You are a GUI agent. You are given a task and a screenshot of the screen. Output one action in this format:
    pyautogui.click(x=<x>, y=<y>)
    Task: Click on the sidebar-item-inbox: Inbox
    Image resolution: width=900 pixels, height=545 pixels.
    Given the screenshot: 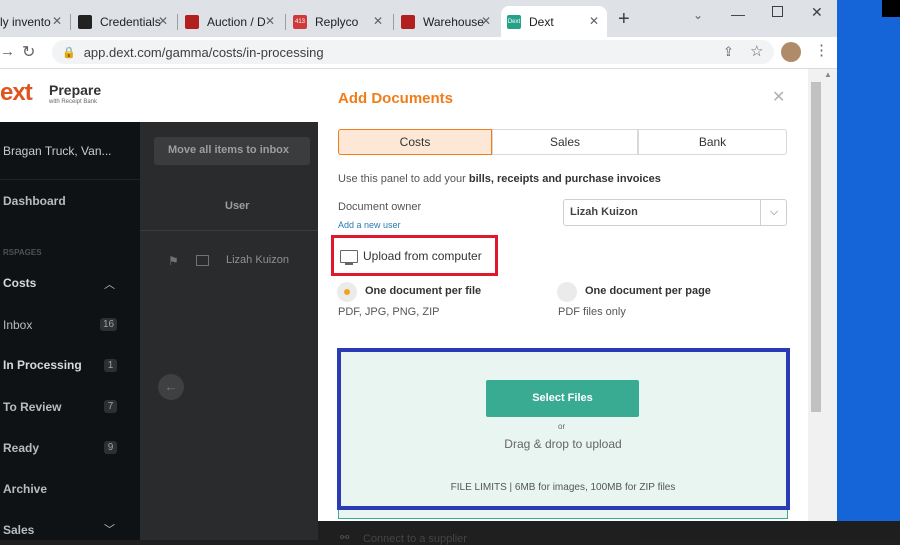 What is the action you would take?
    pyautogui.click(x=17, y=325)
    